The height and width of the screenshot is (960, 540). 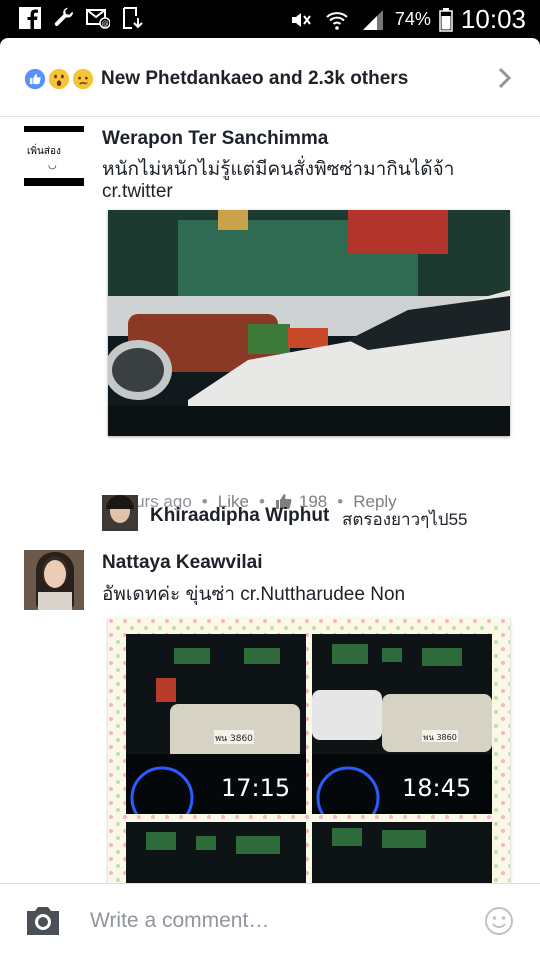 What do you see at coordinates (270, 18) in the screenshot?
I see `status-bar: @ 74% 10:03` at bounding box center [270, 18].